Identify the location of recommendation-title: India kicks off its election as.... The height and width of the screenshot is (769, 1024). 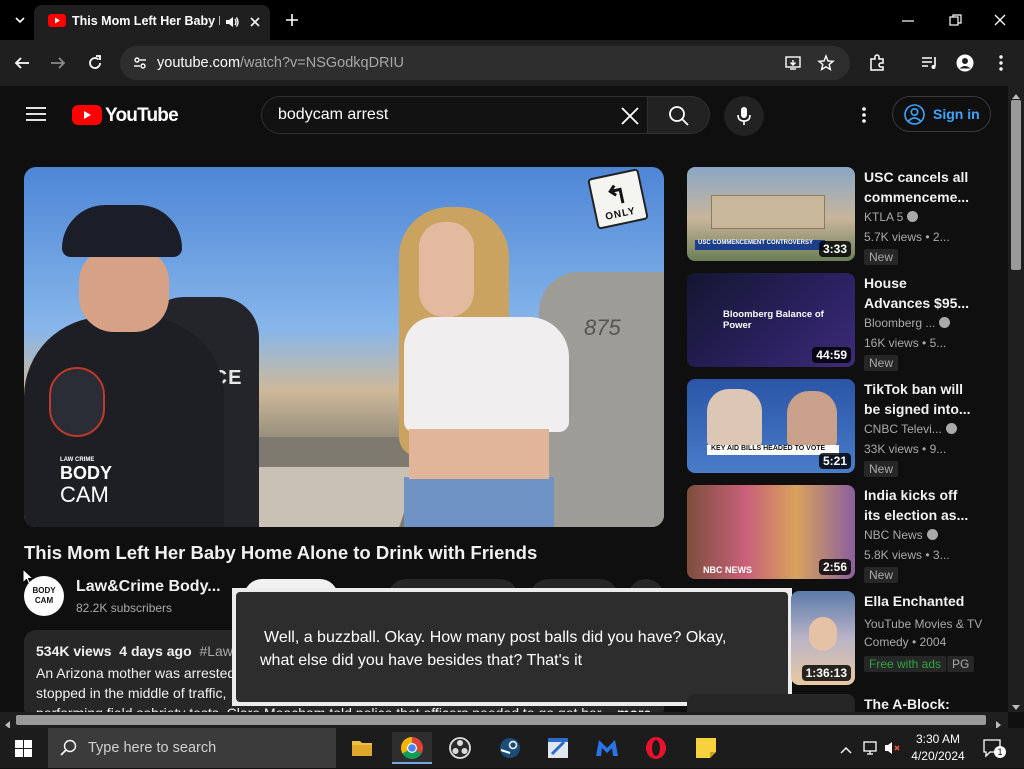
(920, 505).